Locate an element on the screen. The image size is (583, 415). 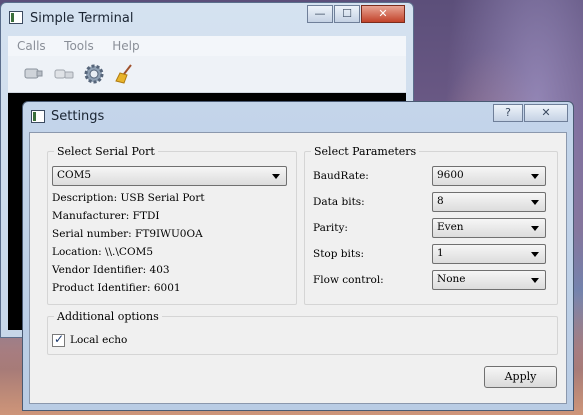
settings-title: Settings is located at coordinates (78, 116).